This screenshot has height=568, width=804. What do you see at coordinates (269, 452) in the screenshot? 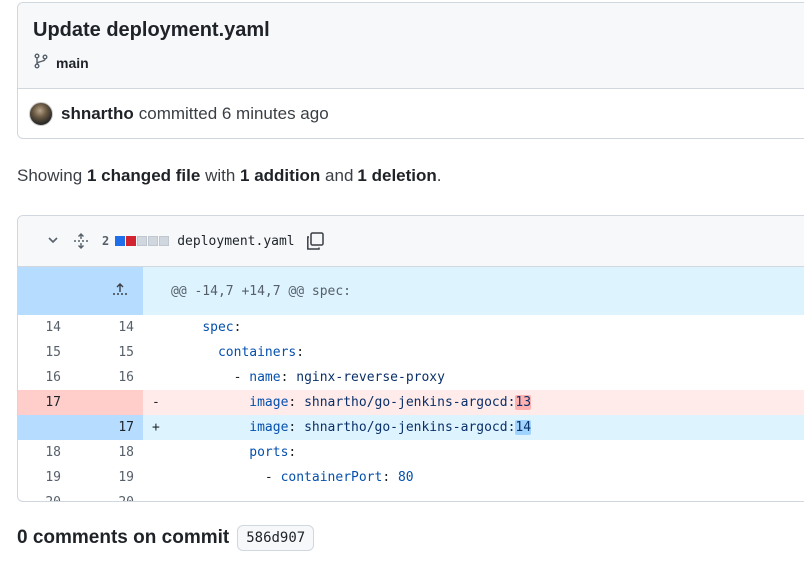
I see `yaml-key: ports` at bounding box center [269, 452].